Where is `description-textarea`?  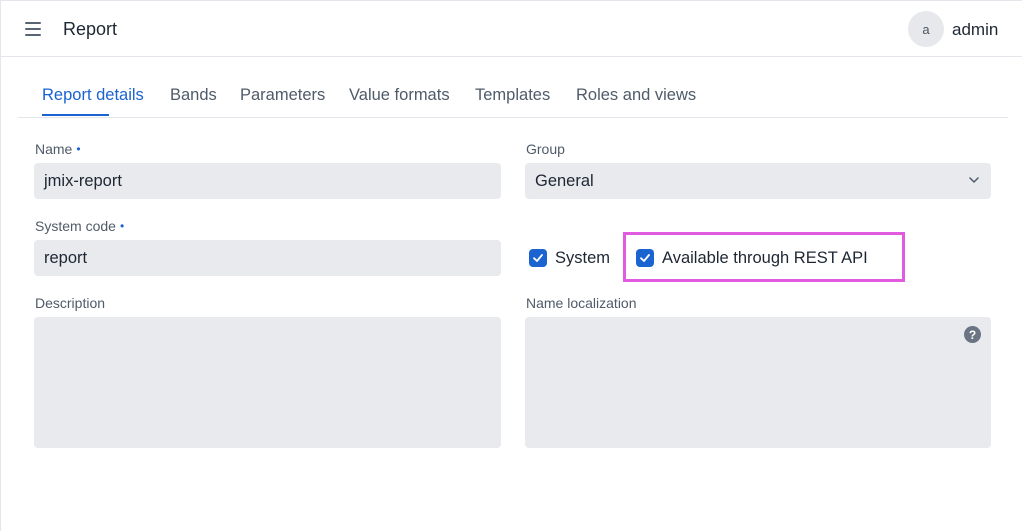
description-textarea is located at coordinates (267, 382).